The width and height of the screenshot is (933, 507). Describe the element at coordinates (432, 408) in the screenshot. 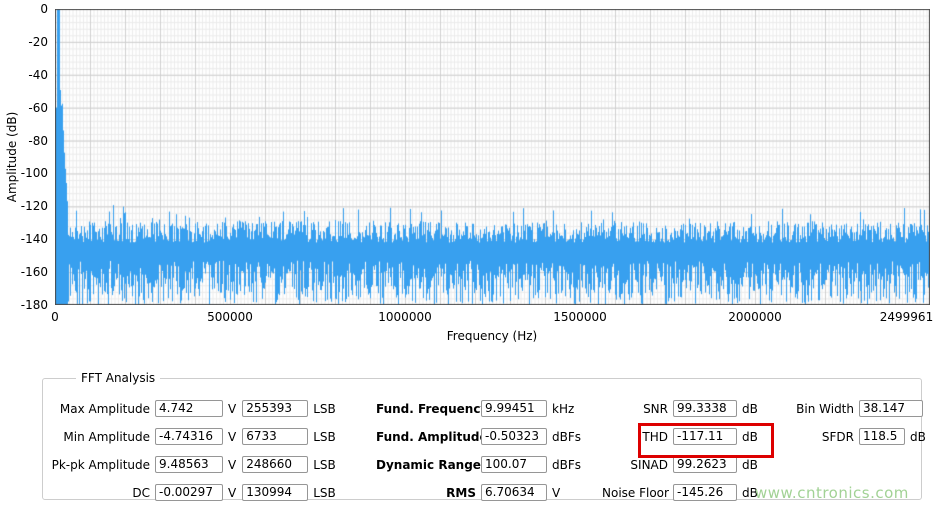

I see `field-label: Fund. Frequency` at that location.